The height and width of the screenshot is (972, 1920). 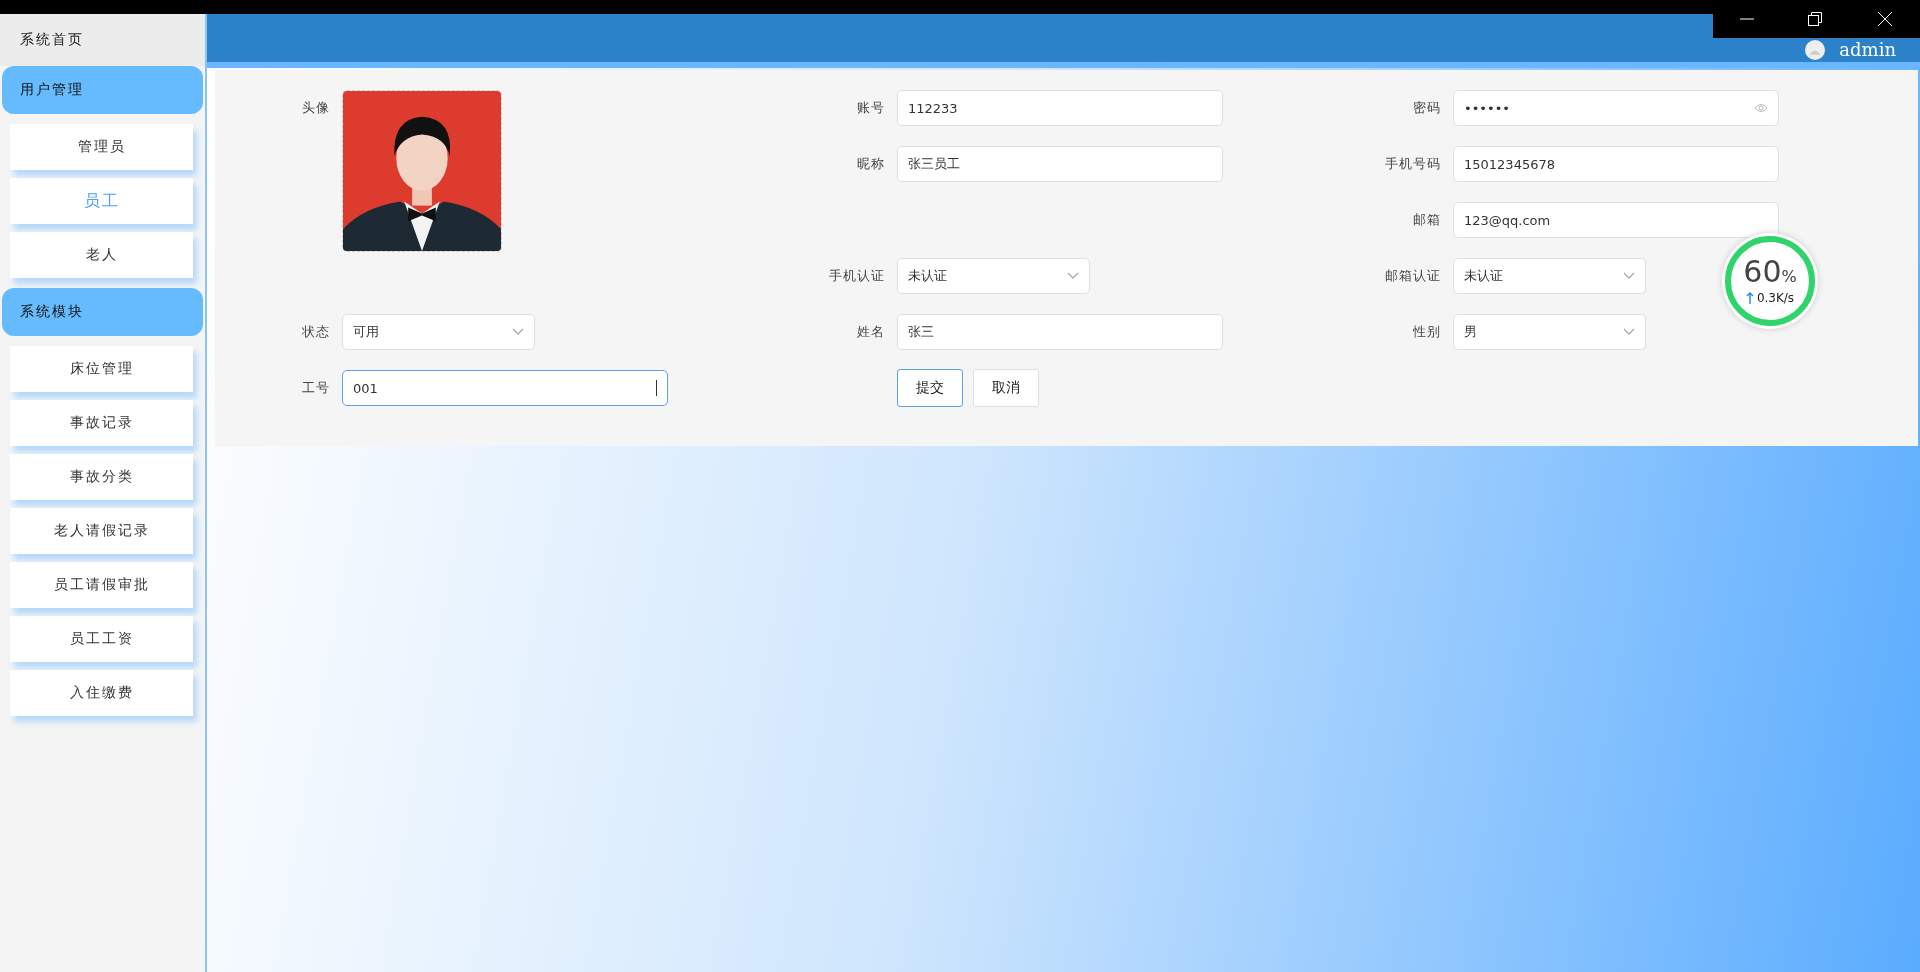 What do you see at coordinates (101, 531) in the screenshot?
I see `sidebar-item: 老人请假记录` at bounding box center [101, 531].